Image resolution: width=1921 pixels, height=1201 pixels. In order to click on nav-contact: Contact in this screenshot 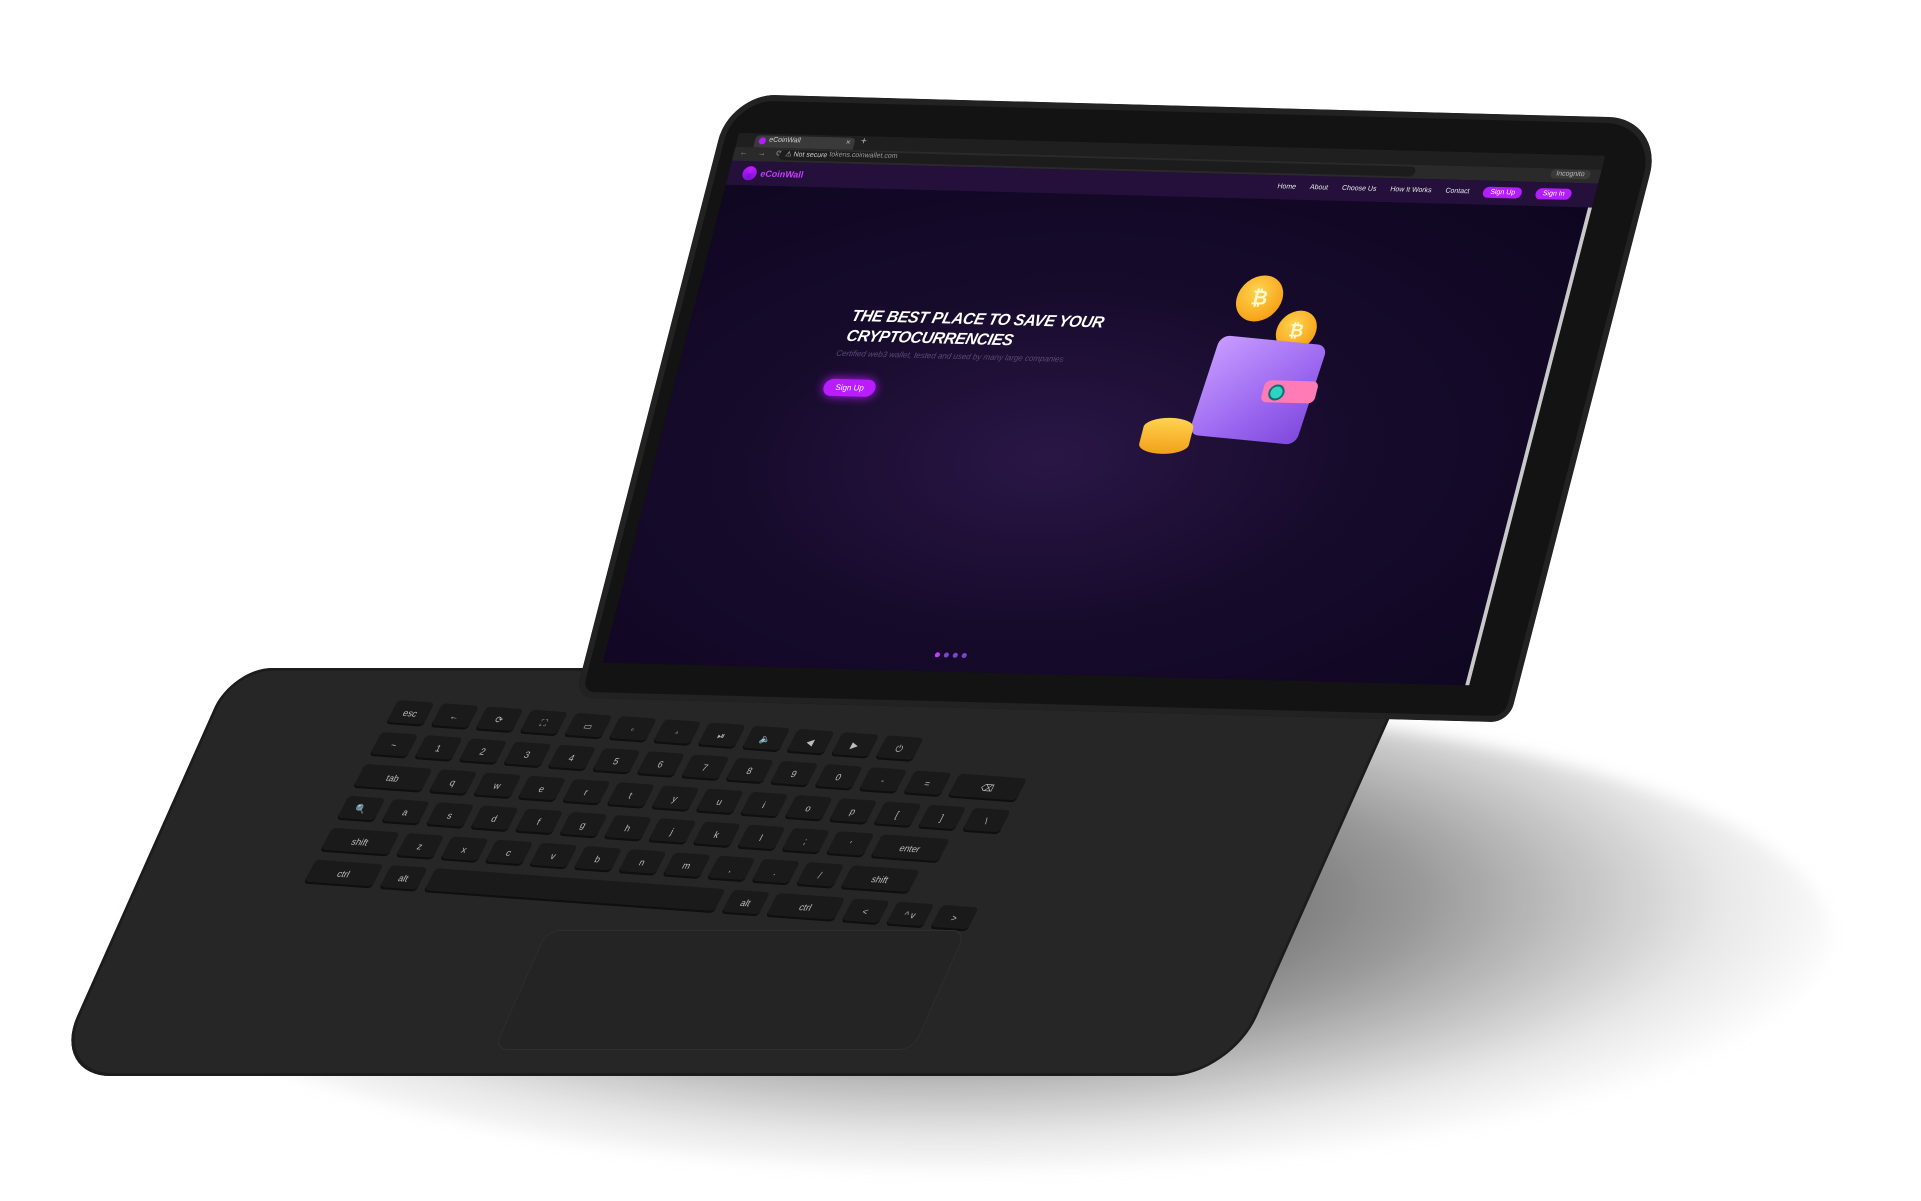, I will do `click(1457, 192)`.